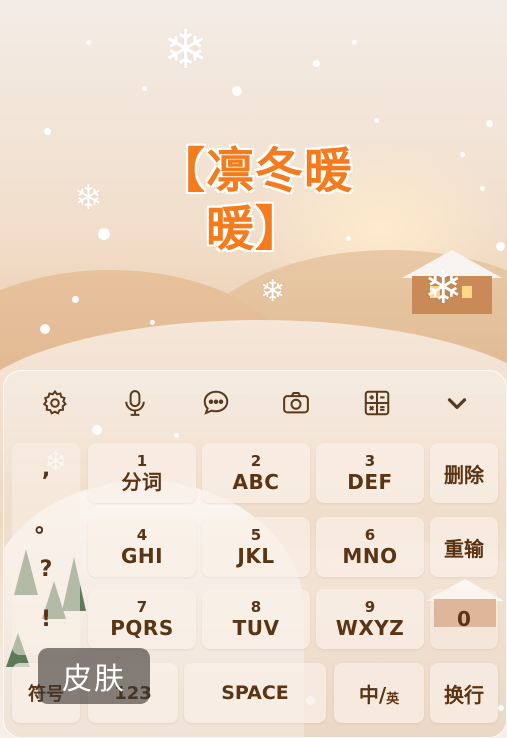 The image size is (507, 738). I want to click on key-3: 3 DEF, so click(370, 473).